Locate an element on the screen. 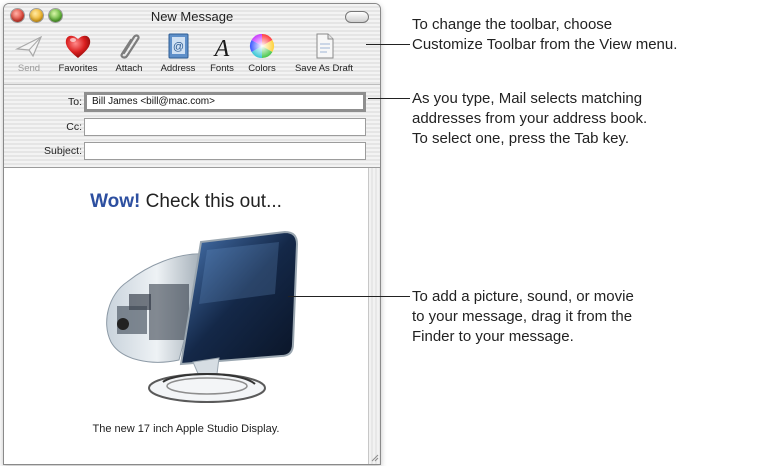 The width and height of the screenshot is (762, 466). image-caption: The new 17 inch Apple Studio Display. is located at coordinates (186, 429).